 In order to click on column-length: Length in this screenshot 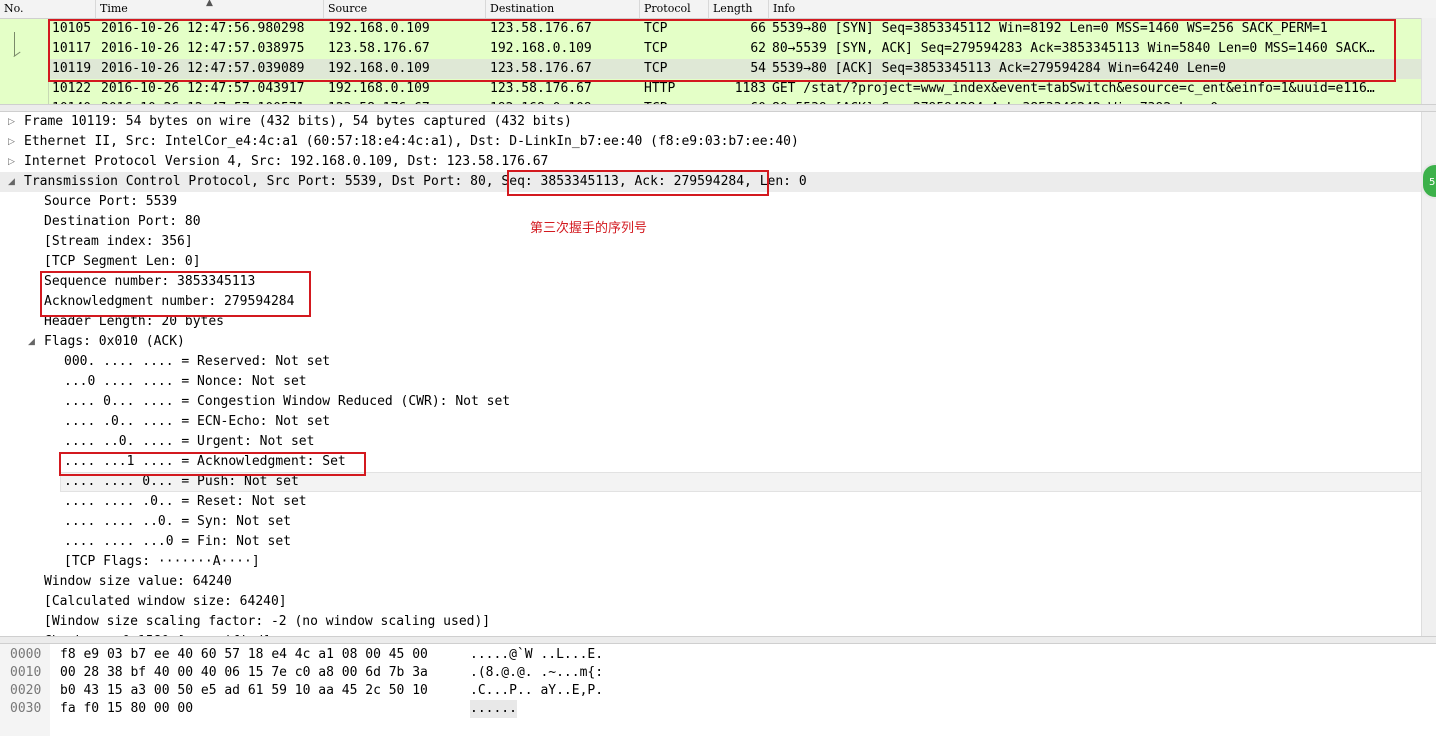, I will do `click(739, 9)`.